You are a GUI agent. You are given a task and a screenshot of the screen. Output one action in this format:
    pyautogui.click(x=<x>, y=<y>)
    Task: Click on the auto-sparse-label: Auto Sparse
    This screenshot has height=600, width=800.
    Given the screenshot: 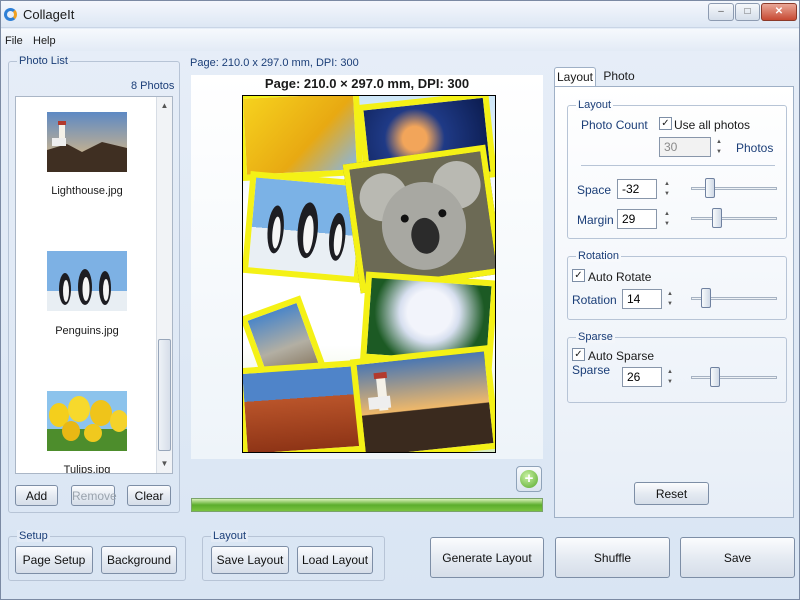 What is the action you would take?
    pyautogui.click(x=621, y=356)
    